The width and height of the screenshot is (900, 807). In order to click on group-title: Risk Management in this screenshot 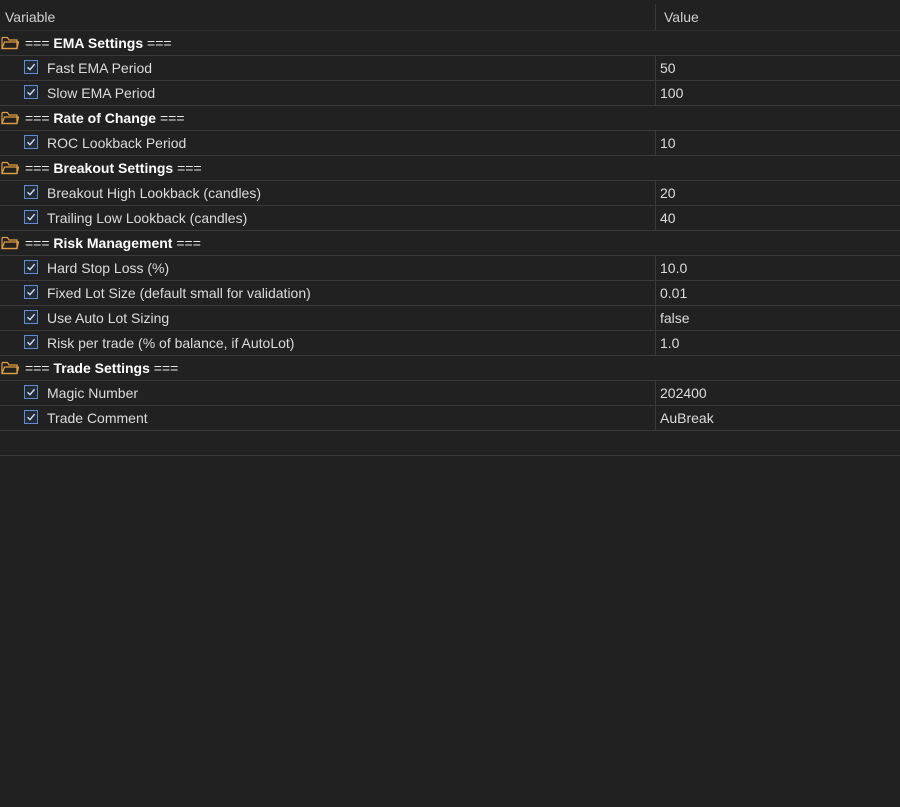, I will do `click(113, 243)`.